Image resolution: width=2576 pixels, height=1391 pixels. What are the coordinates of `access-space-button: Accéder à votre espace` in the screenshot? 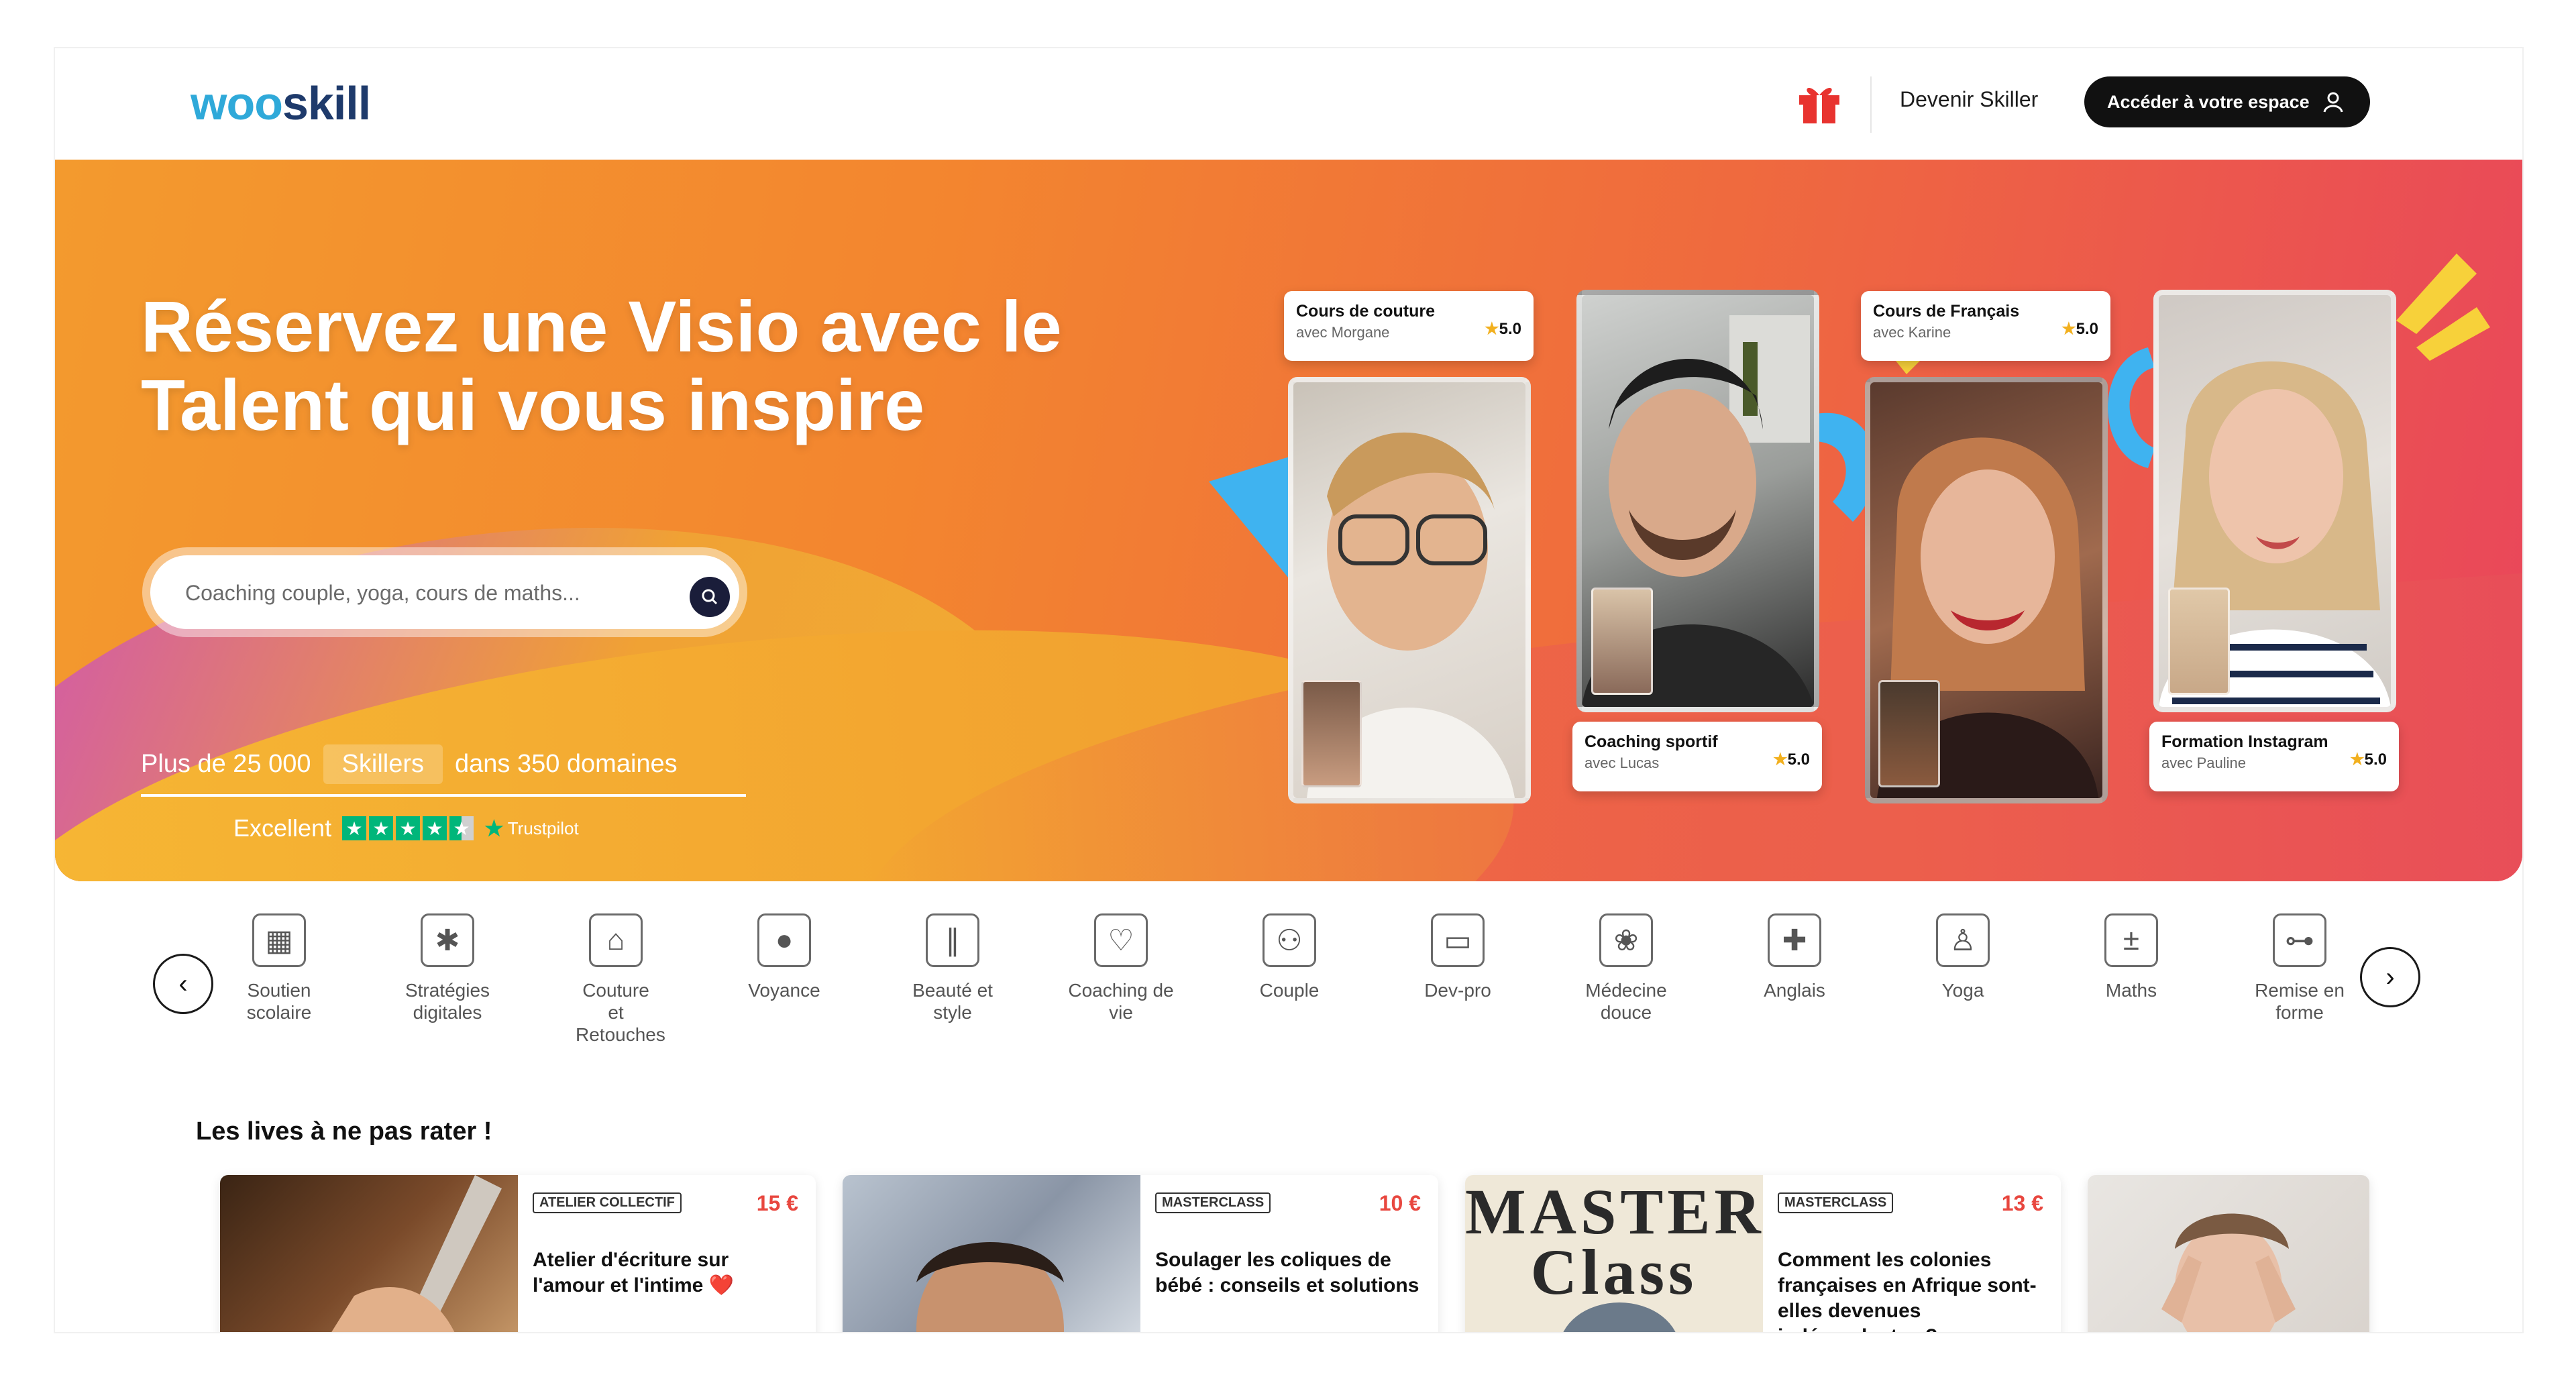 It's located at (2227, 102).